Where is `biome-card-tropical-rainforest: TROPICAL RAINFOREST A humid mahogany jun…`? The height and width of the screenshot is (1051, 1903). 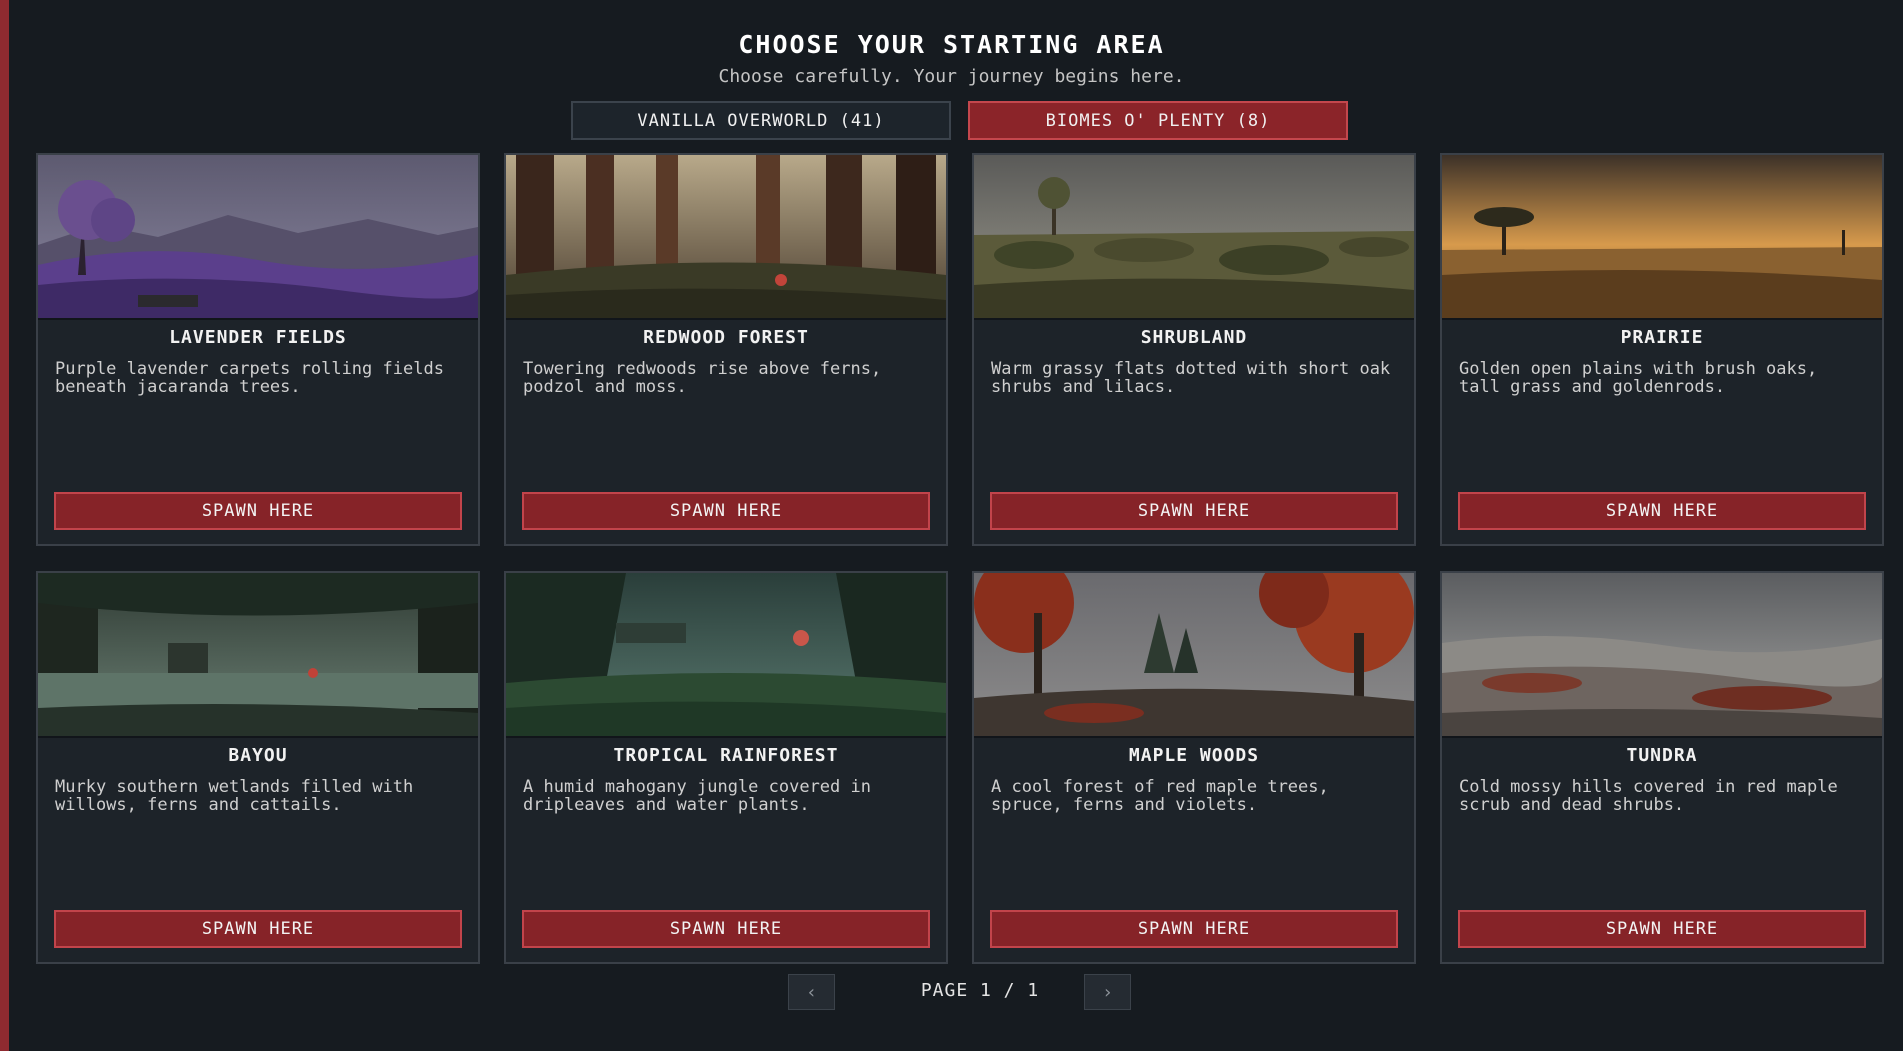 biome-card-tropical-rainforest: TROPICAL RAINFOREST A humid mahogany jun… is located at coordinates (726, 767).